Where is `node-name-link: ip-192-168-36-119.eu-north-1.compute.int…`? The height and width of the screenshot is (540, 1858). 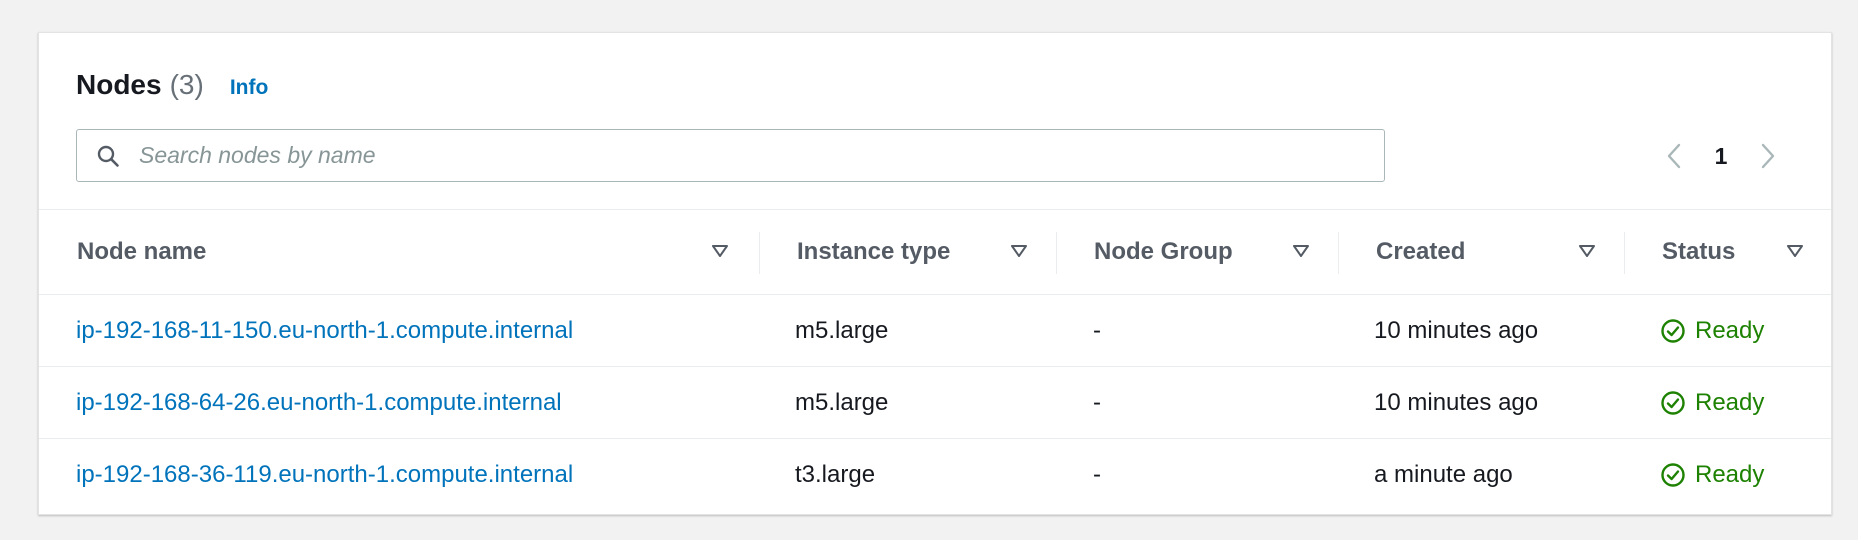
node-name-link: ip-192-168-36-119.eu-north-1.compute.int… is located at coordinates (324, 475).